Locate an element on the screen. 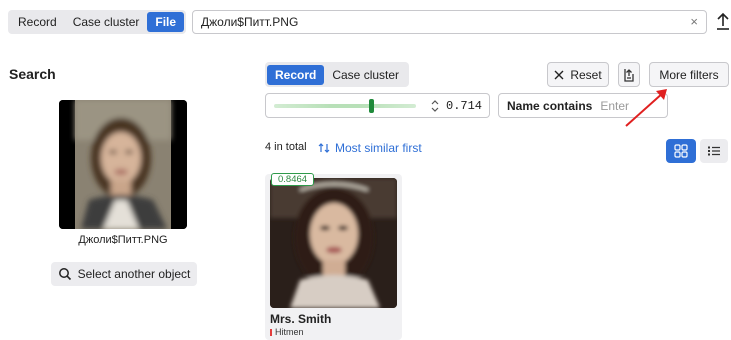  result-image is located at coordinates (333, 243).